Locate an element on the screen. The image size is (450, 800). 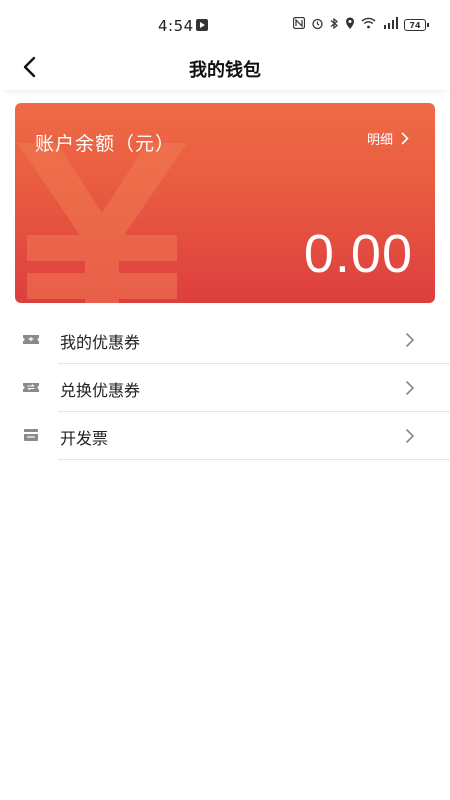
exchange-coupon-icon is located at coordinates (31, 387).